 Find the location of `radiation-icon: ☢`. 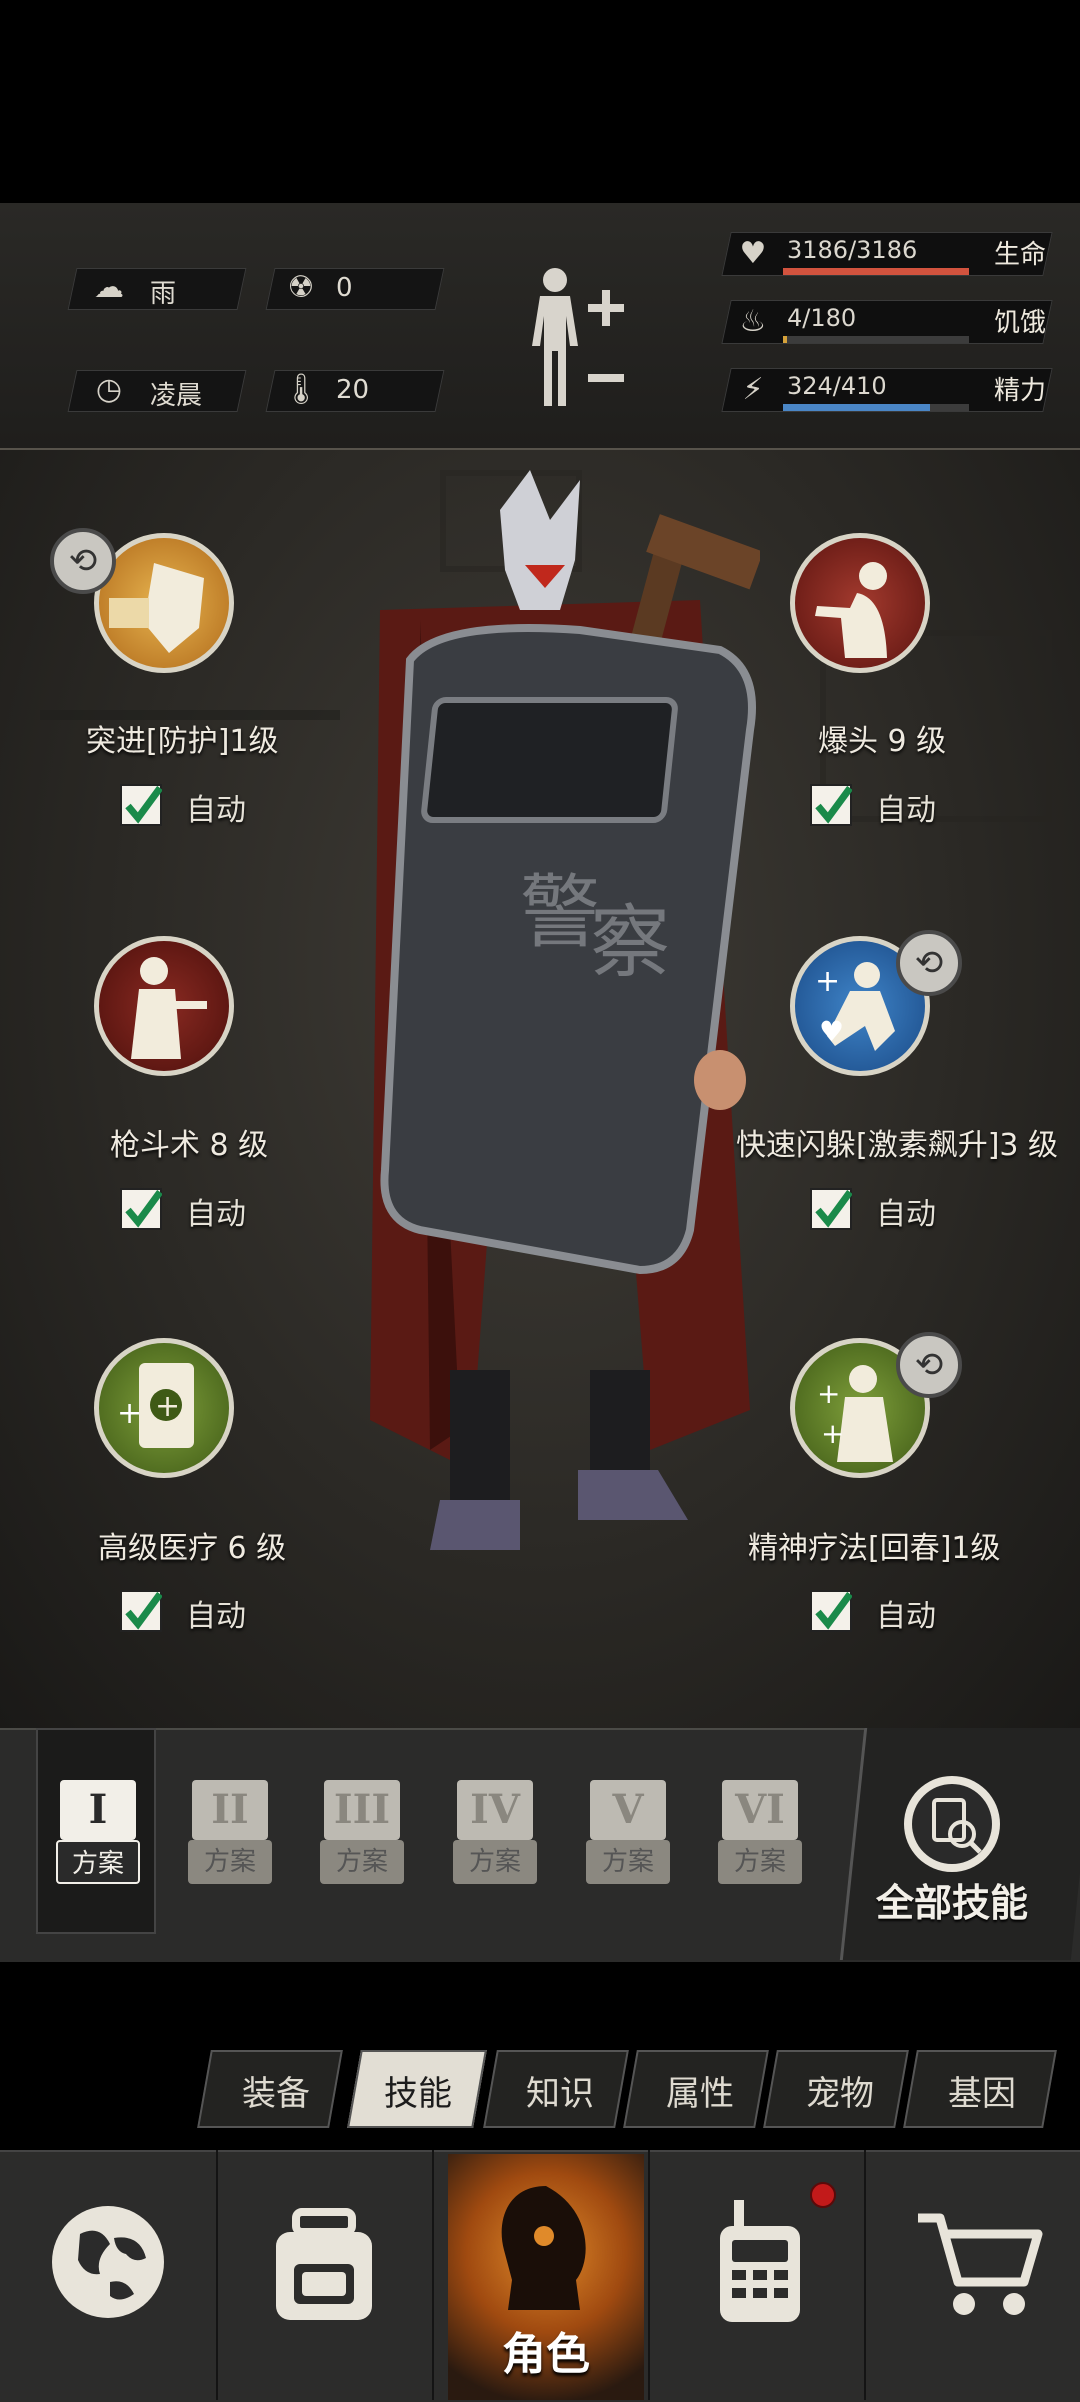

radiation-icon: ☢ is located at coordinates (301, 287).